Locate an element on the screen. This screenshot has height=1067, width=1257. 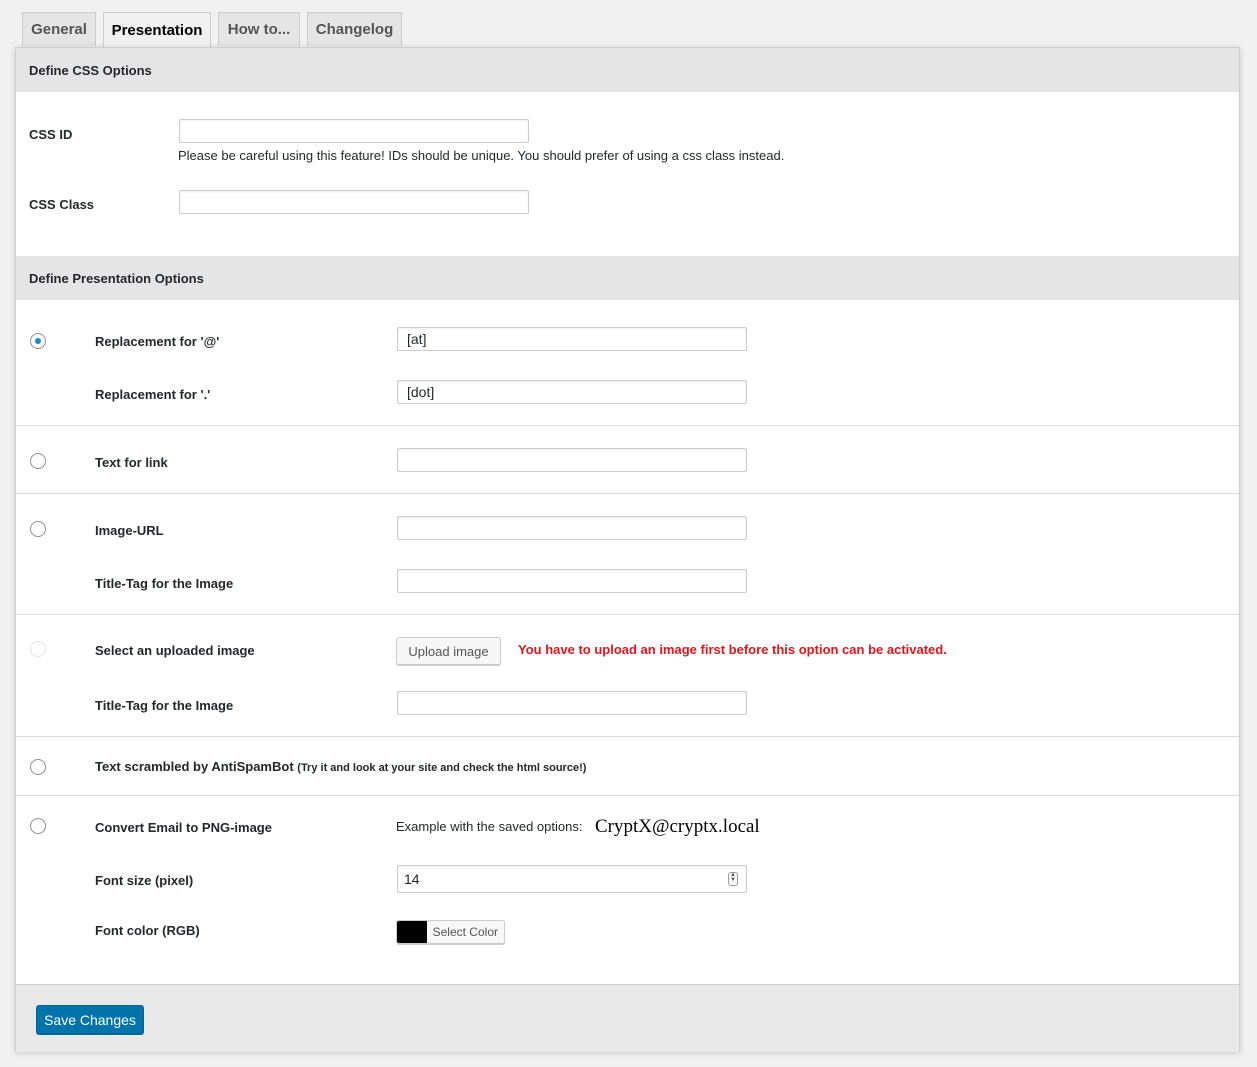
antispambot-radio is located at coordinates (38, 767).